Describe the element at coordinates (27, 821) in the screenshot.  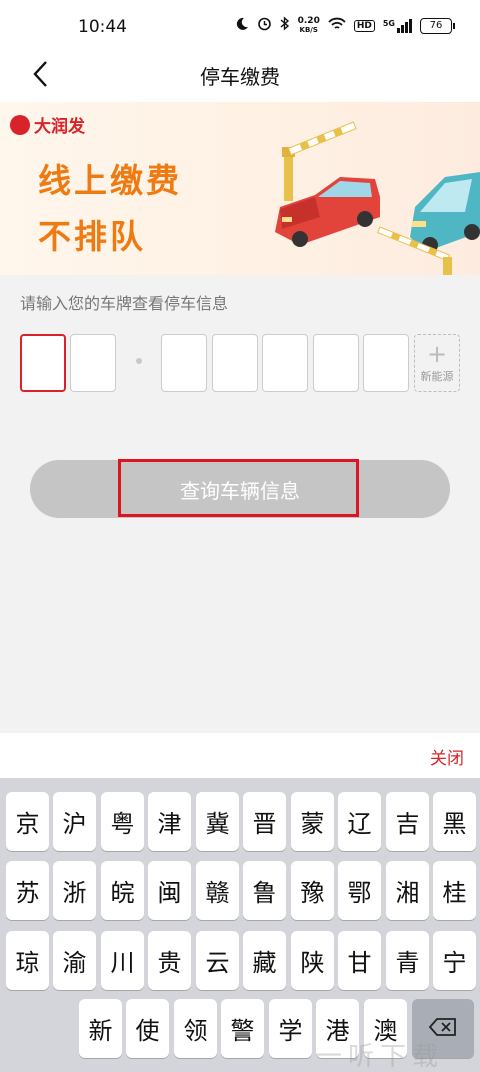
I see `key-province: 京` at that location.